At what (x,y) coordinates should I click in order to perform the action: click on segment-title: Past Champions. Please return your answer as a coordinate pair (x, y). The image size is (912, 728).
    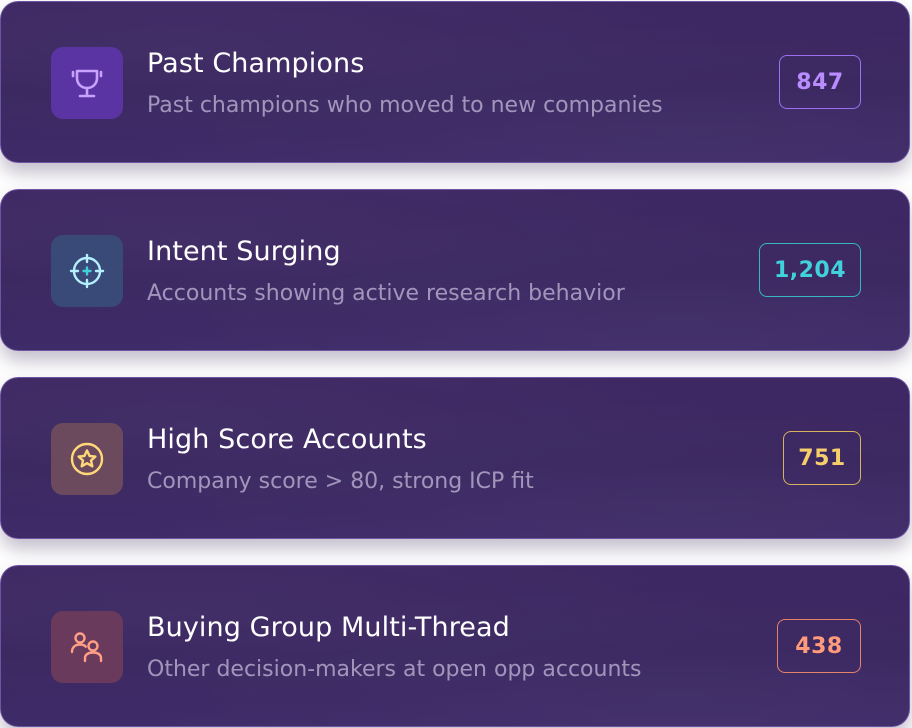
    Looking at the image, I should click on (256, 63).